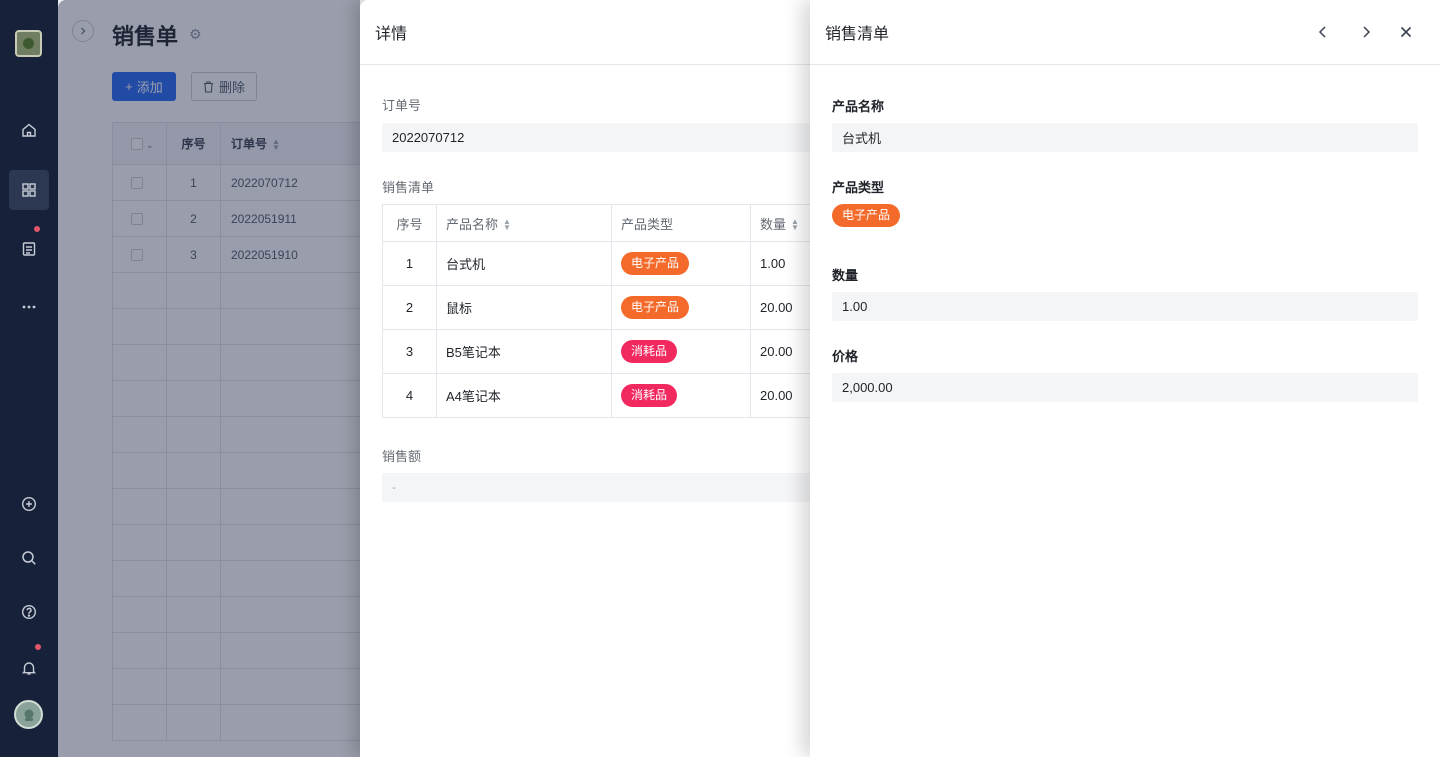 The height and width of the screenshot is (757, 1440). I want to click on sales-list-row: 1 台式机 电子产品 1.00, so click(596, 263).